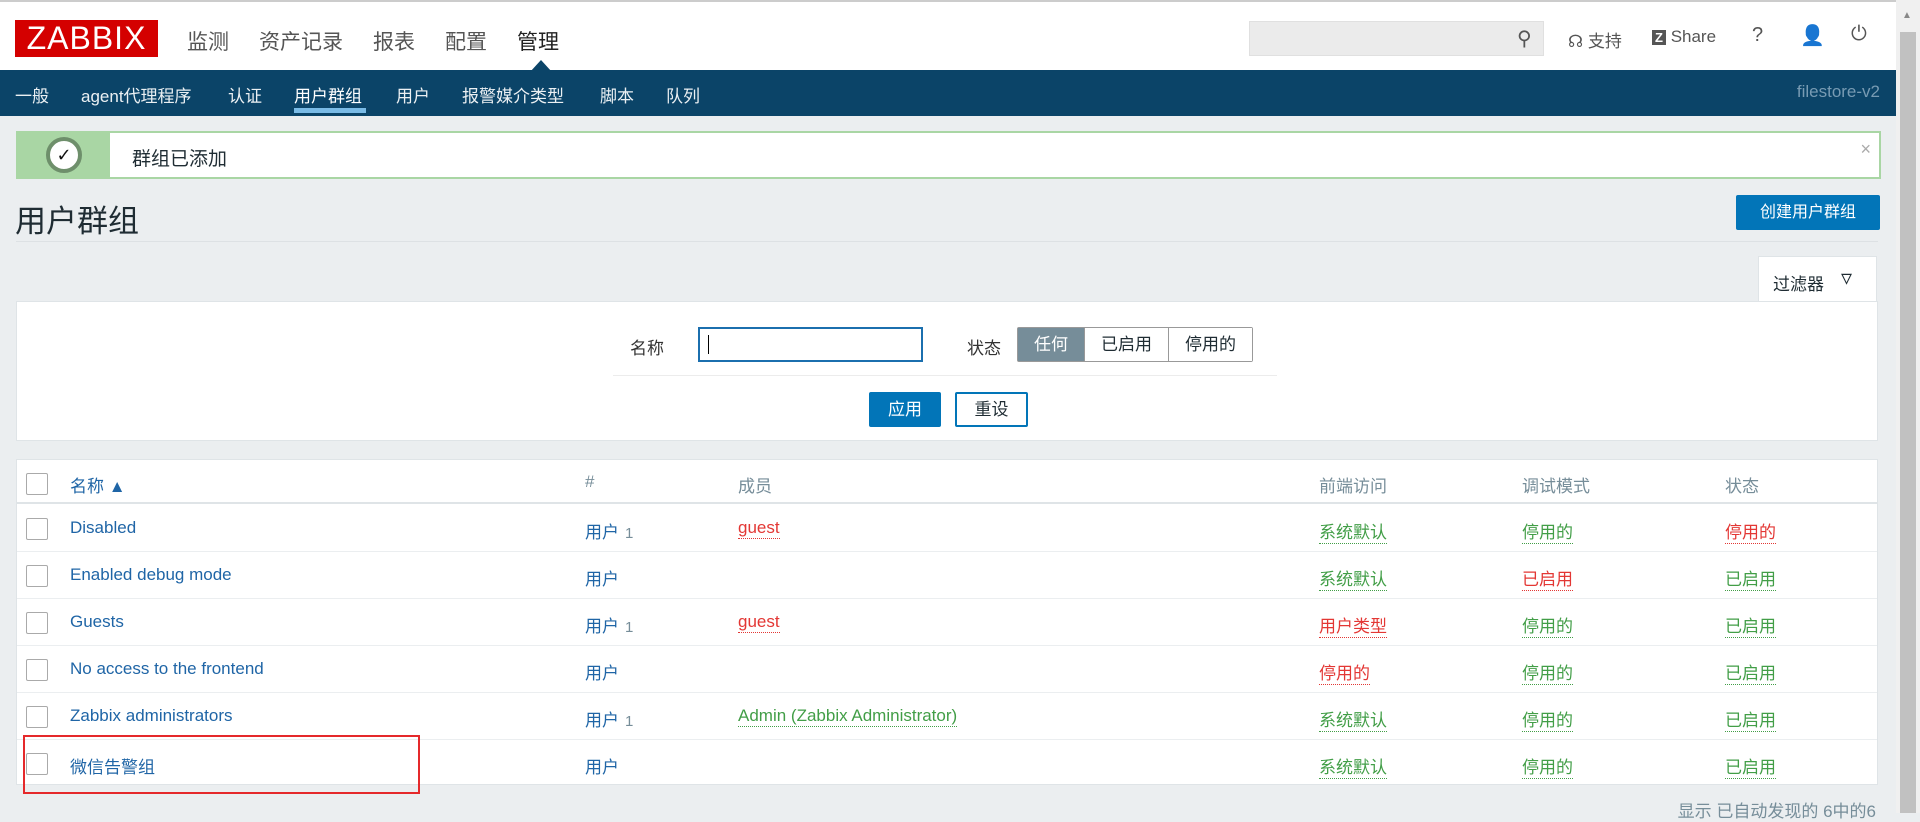  Describe the element at coordinates (683, 94) in the screenshot. I see `subnav-queue: 队列` at that location.